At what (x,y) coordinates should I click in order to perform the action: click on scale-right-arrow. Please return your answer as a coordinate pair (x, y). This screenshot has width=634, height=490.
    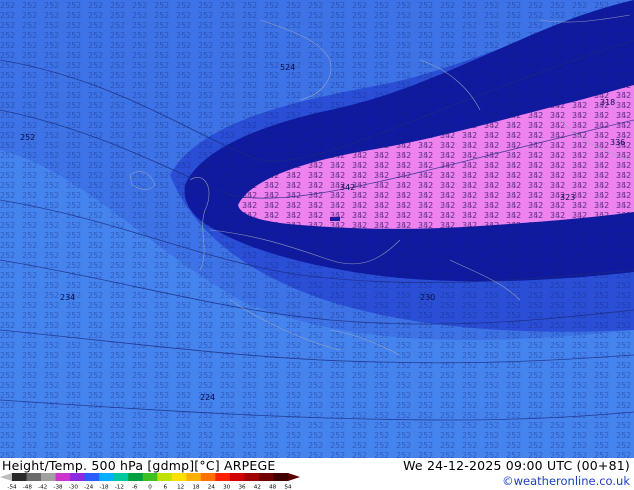
    Looking at the image, I should click on (294, 477).